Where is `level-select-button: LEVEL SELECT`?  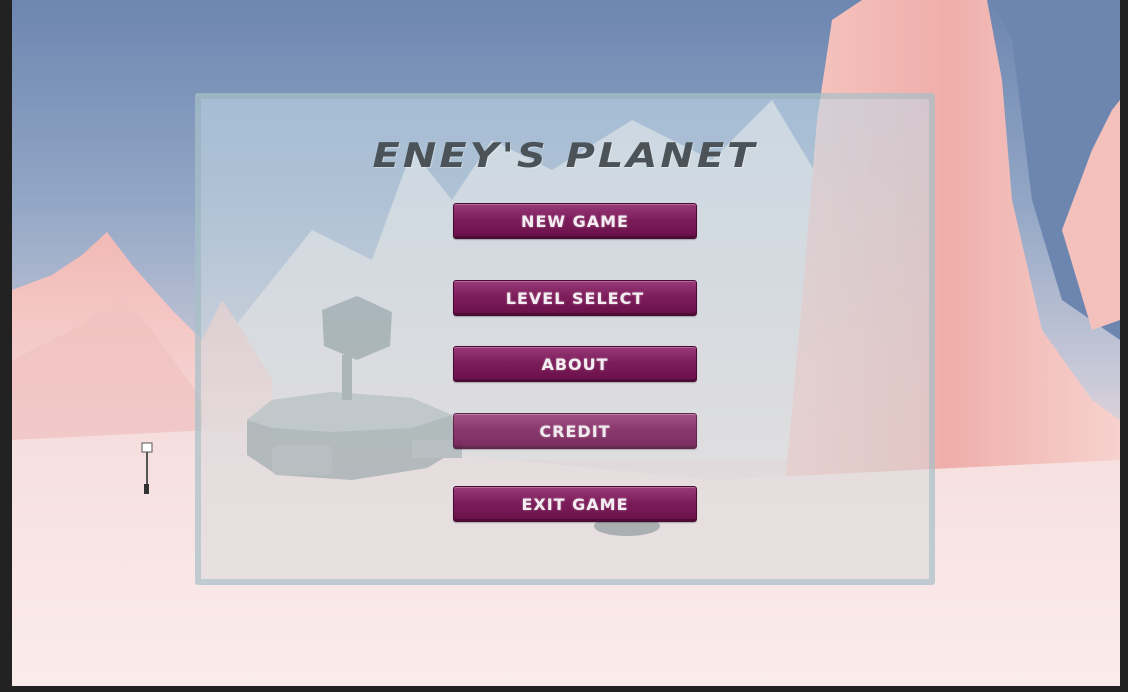 level-select-button: LEVEL SELECT is located at coordinates (575, 298).